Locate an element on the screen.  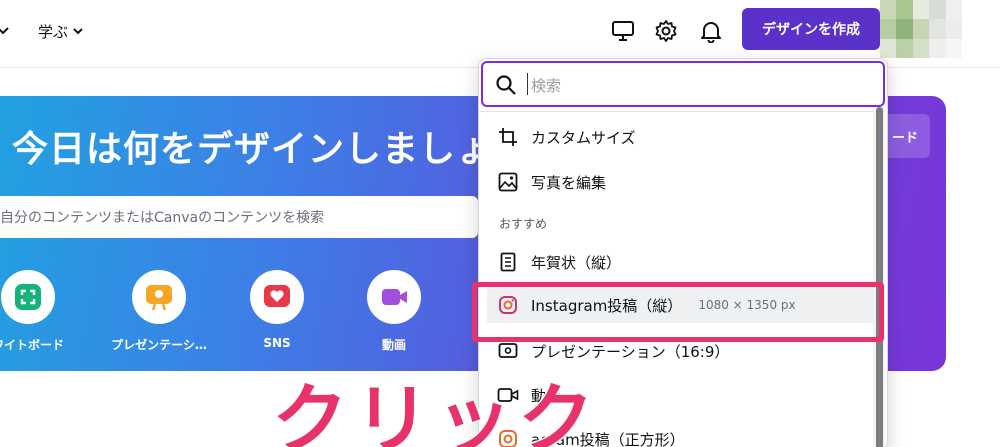
section-recommended: おすすめ is located at coordinates (523, 224).